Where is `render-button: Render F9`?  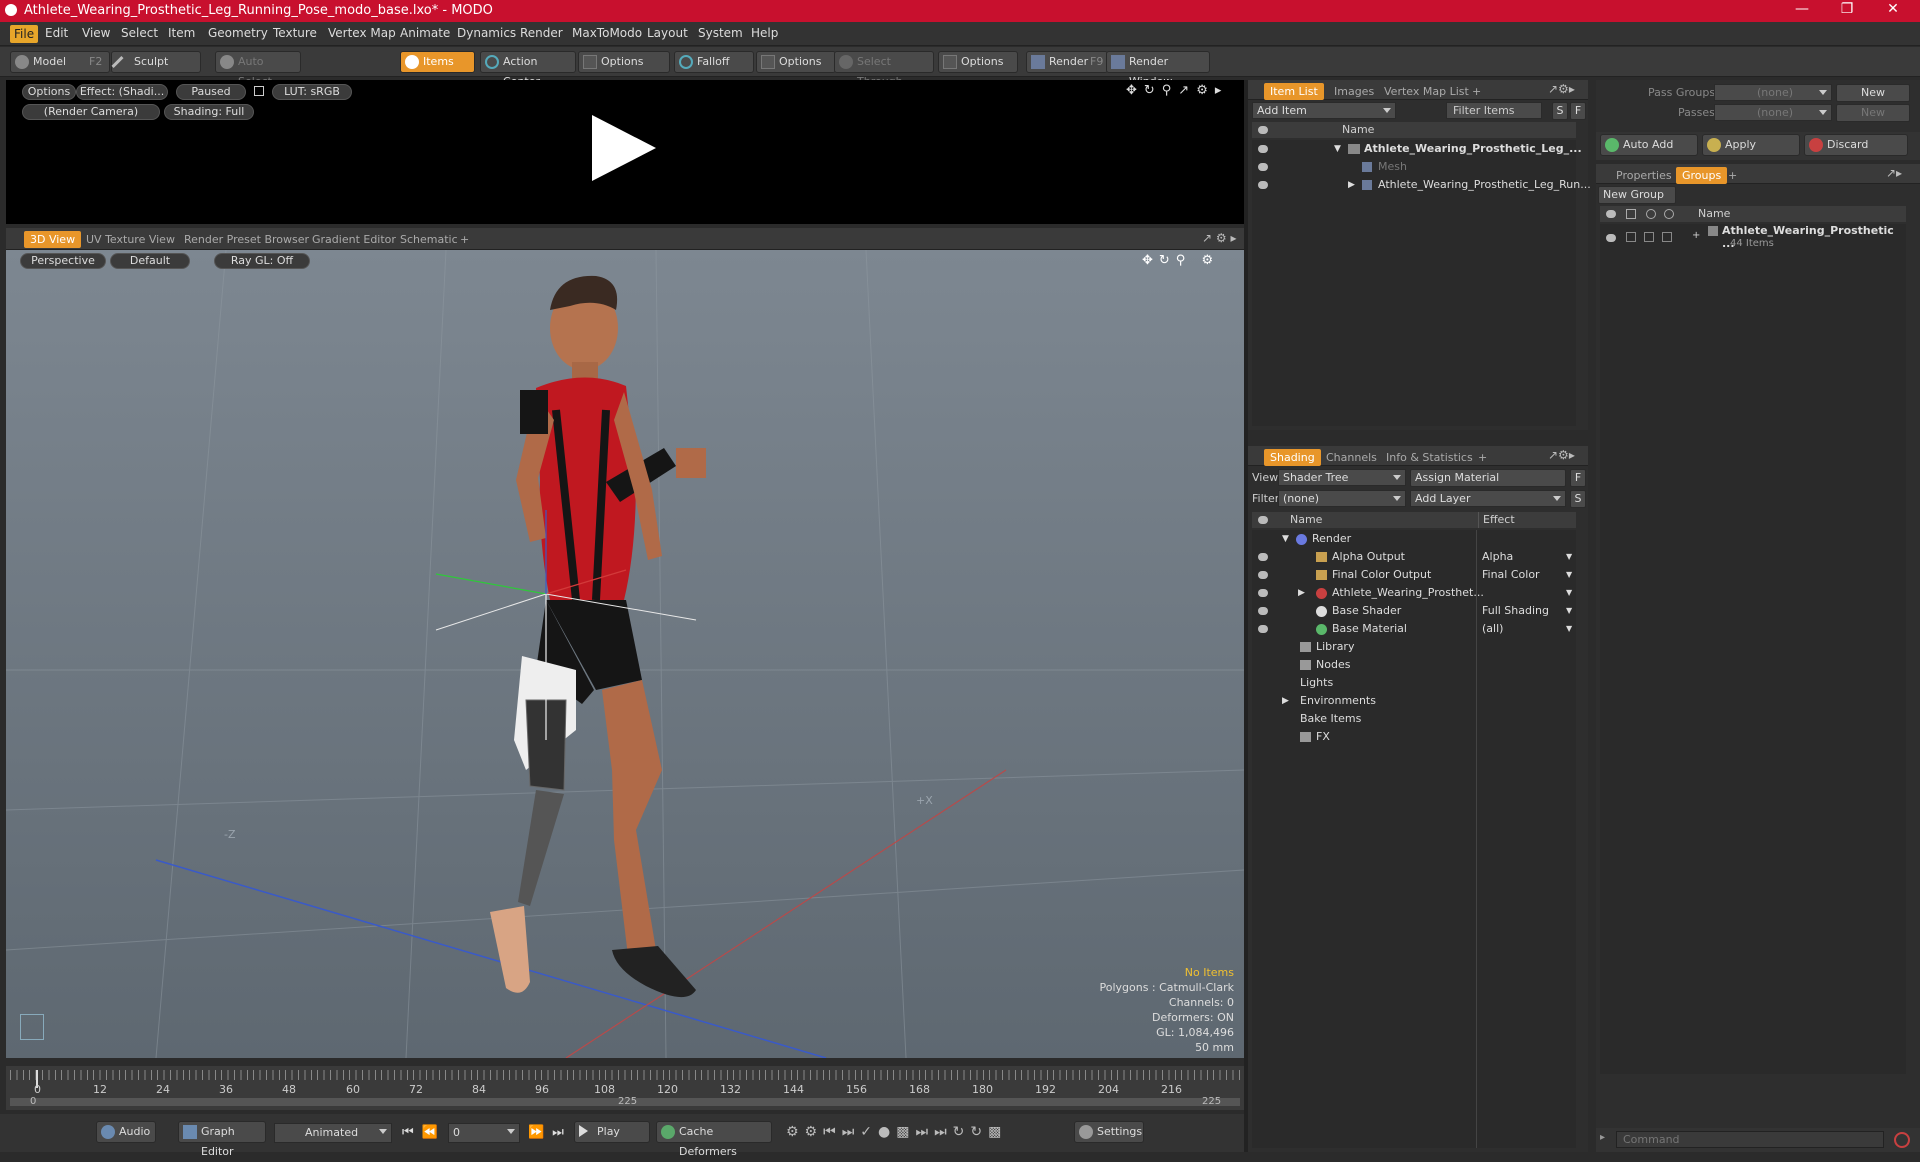 render-button: Render F9 is located at coordinates (1067, 62).